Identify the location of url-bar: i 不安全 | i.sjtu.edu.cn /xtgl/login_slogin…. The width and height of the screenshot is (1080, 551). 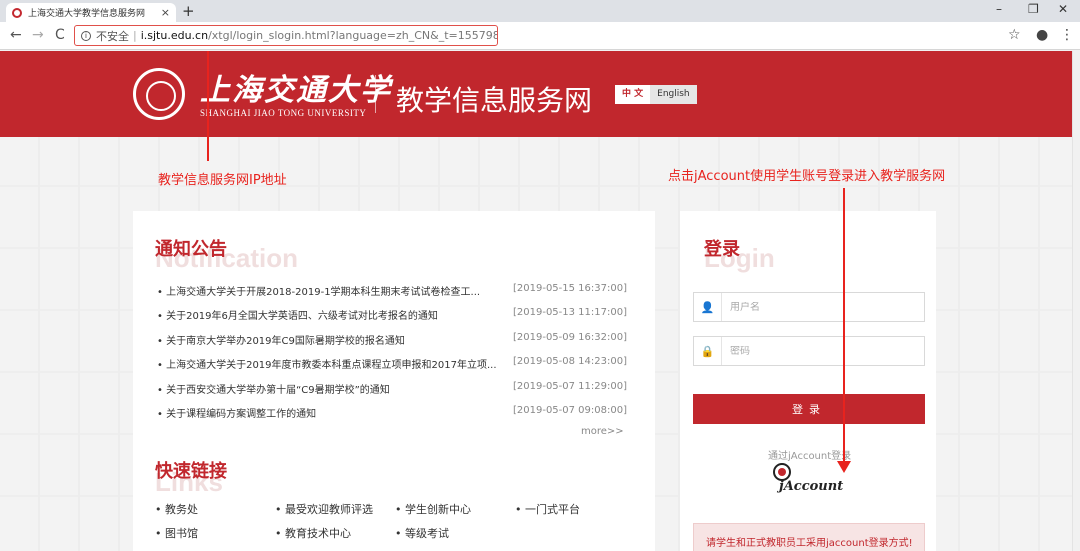
(286, 35).